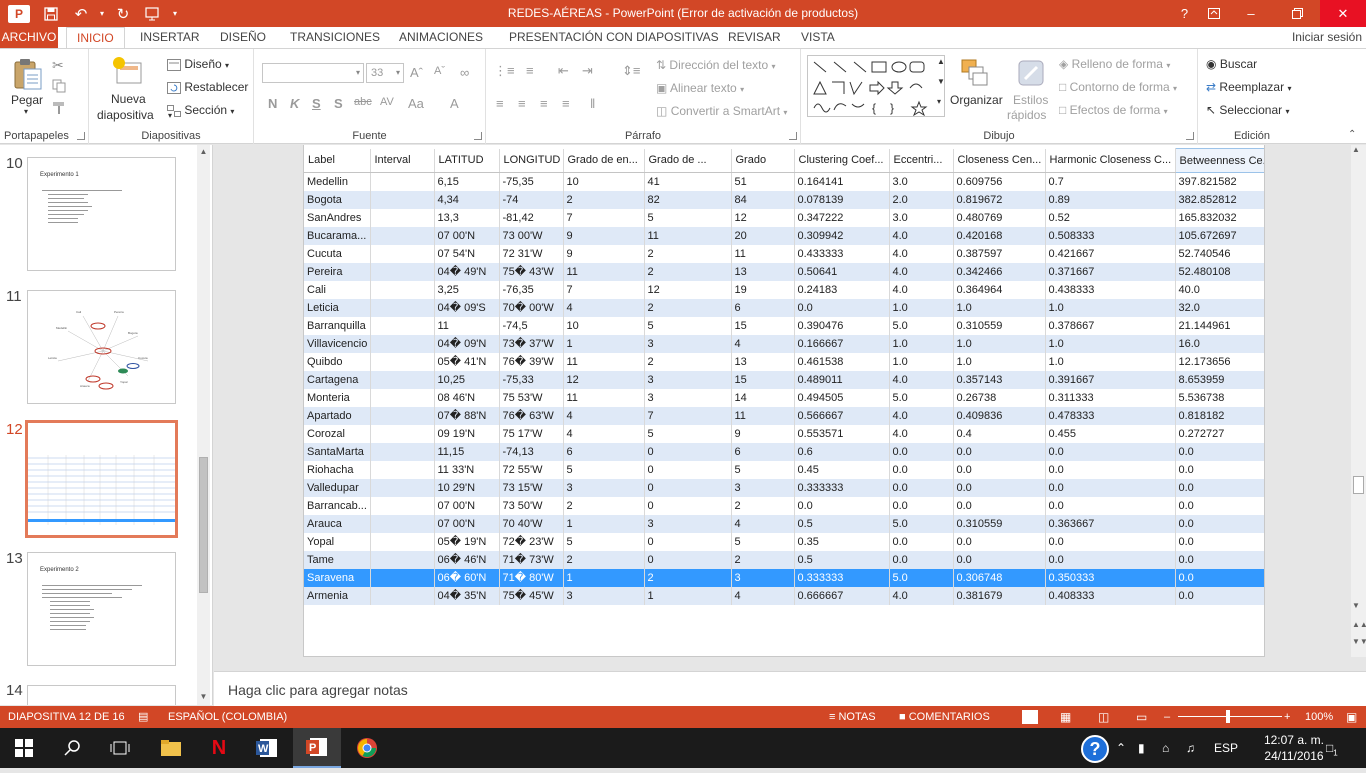  I want to click on table-cell: 0.4, so click(999, 433).